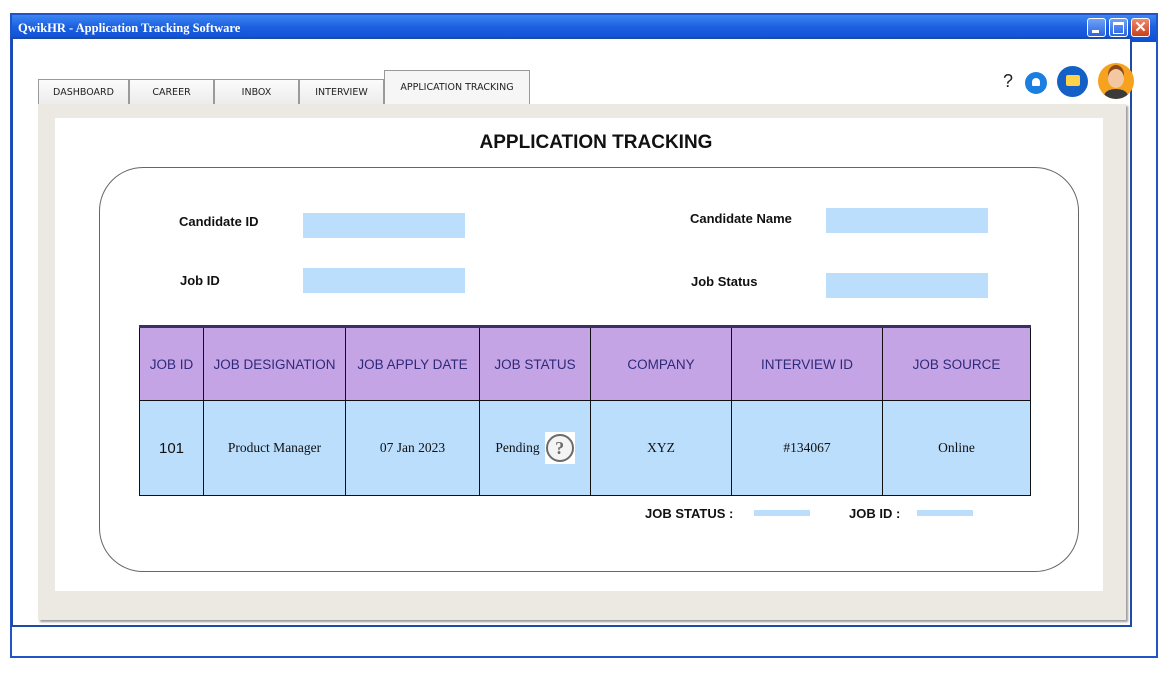 The height and width of the screenshot is (678, 1173). Describe the element at coordinates (274, 363) in the screenshot. I see `column-header: JOB DESIGNATION` at that location.